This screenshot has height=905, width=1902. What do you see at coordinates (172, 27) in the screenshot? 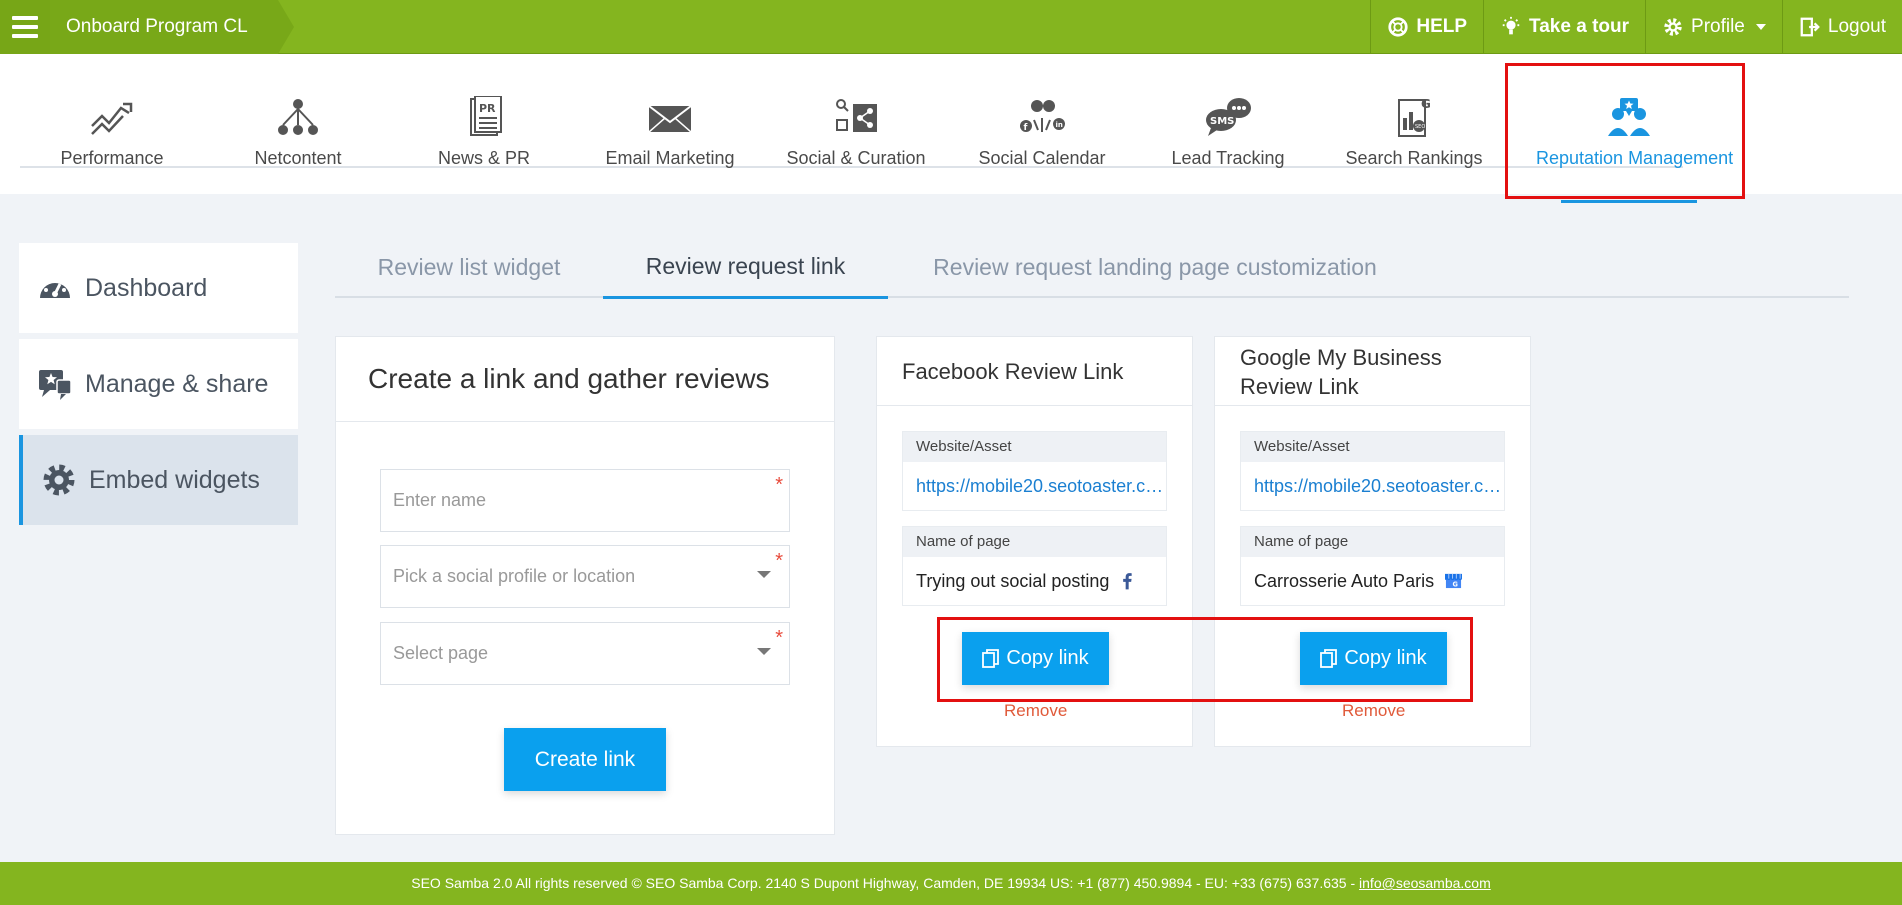
I see `program-breadcrumb: Onboard Program CL` at bounding box center [172, 27].